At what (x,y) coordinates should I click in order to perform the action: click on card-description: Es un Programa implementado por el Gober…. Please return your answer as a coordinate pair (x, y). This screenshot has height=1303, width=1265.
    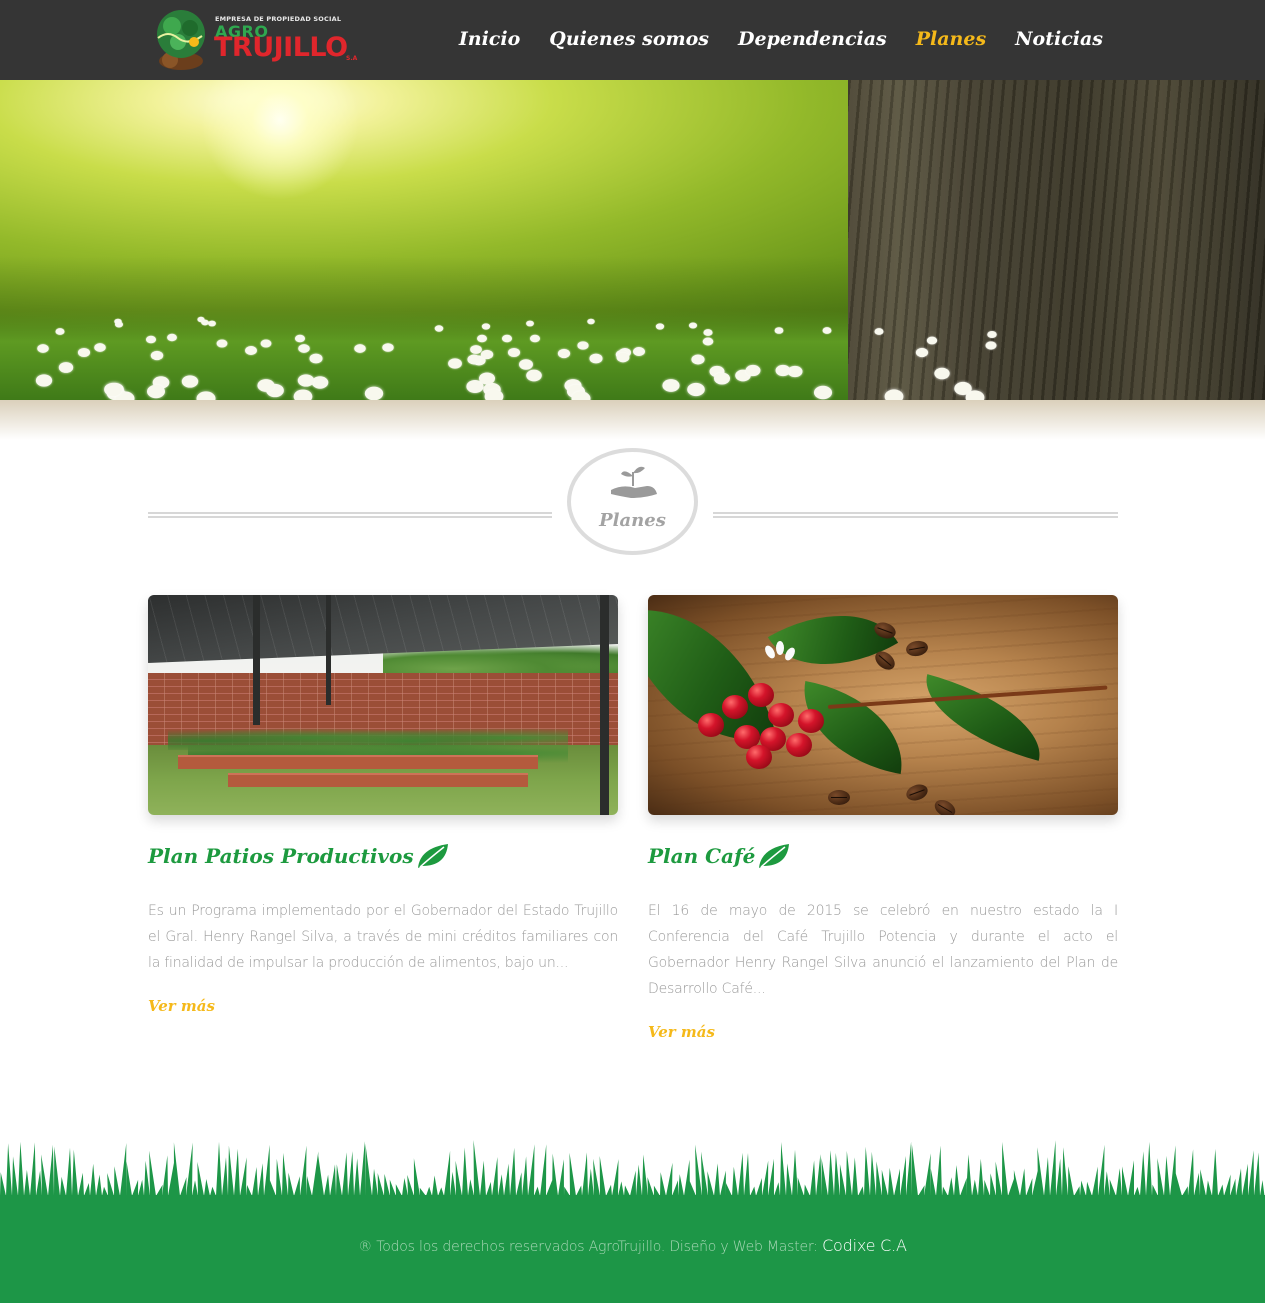
    Looking at the image, I should click on (383, 937).